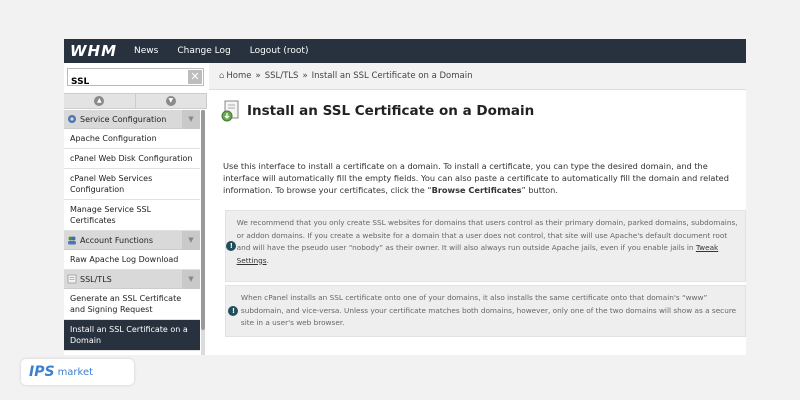 This screenshot has height=400, width=800. I want to click on page-header: Install an SSL Certificate on a Domain, so click(477, 111).